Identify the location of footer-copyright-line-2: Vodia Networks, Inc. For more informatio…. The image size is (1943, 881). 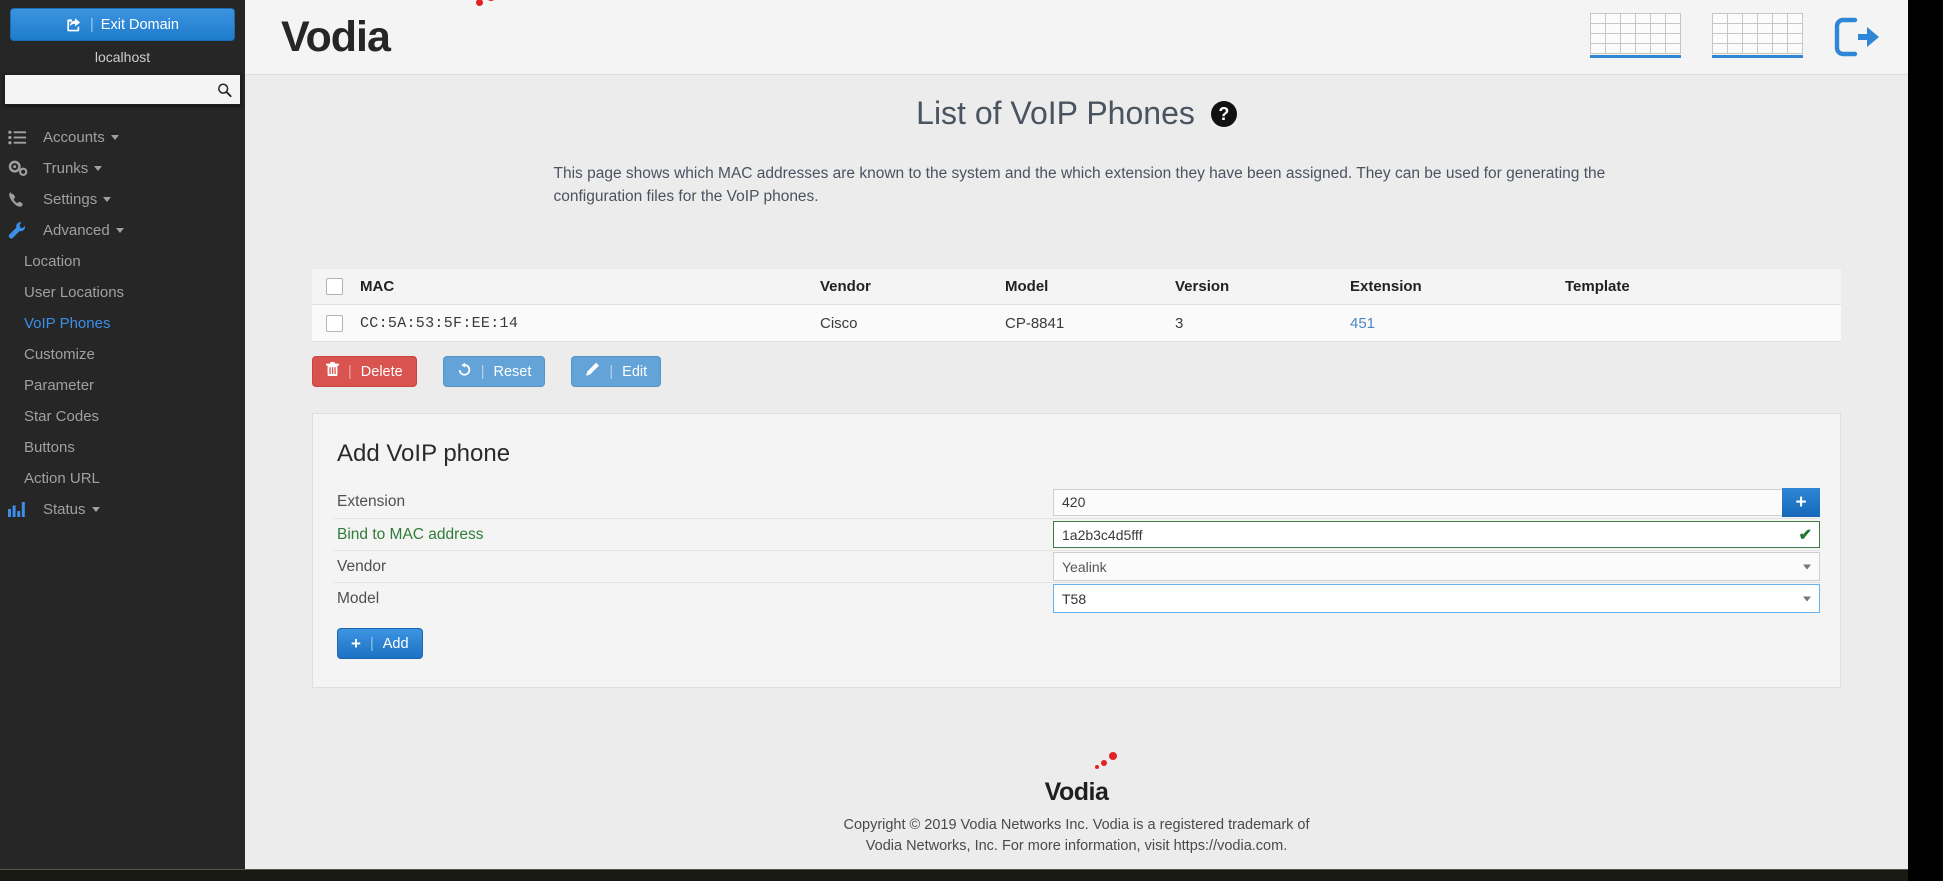
(1076, 846).